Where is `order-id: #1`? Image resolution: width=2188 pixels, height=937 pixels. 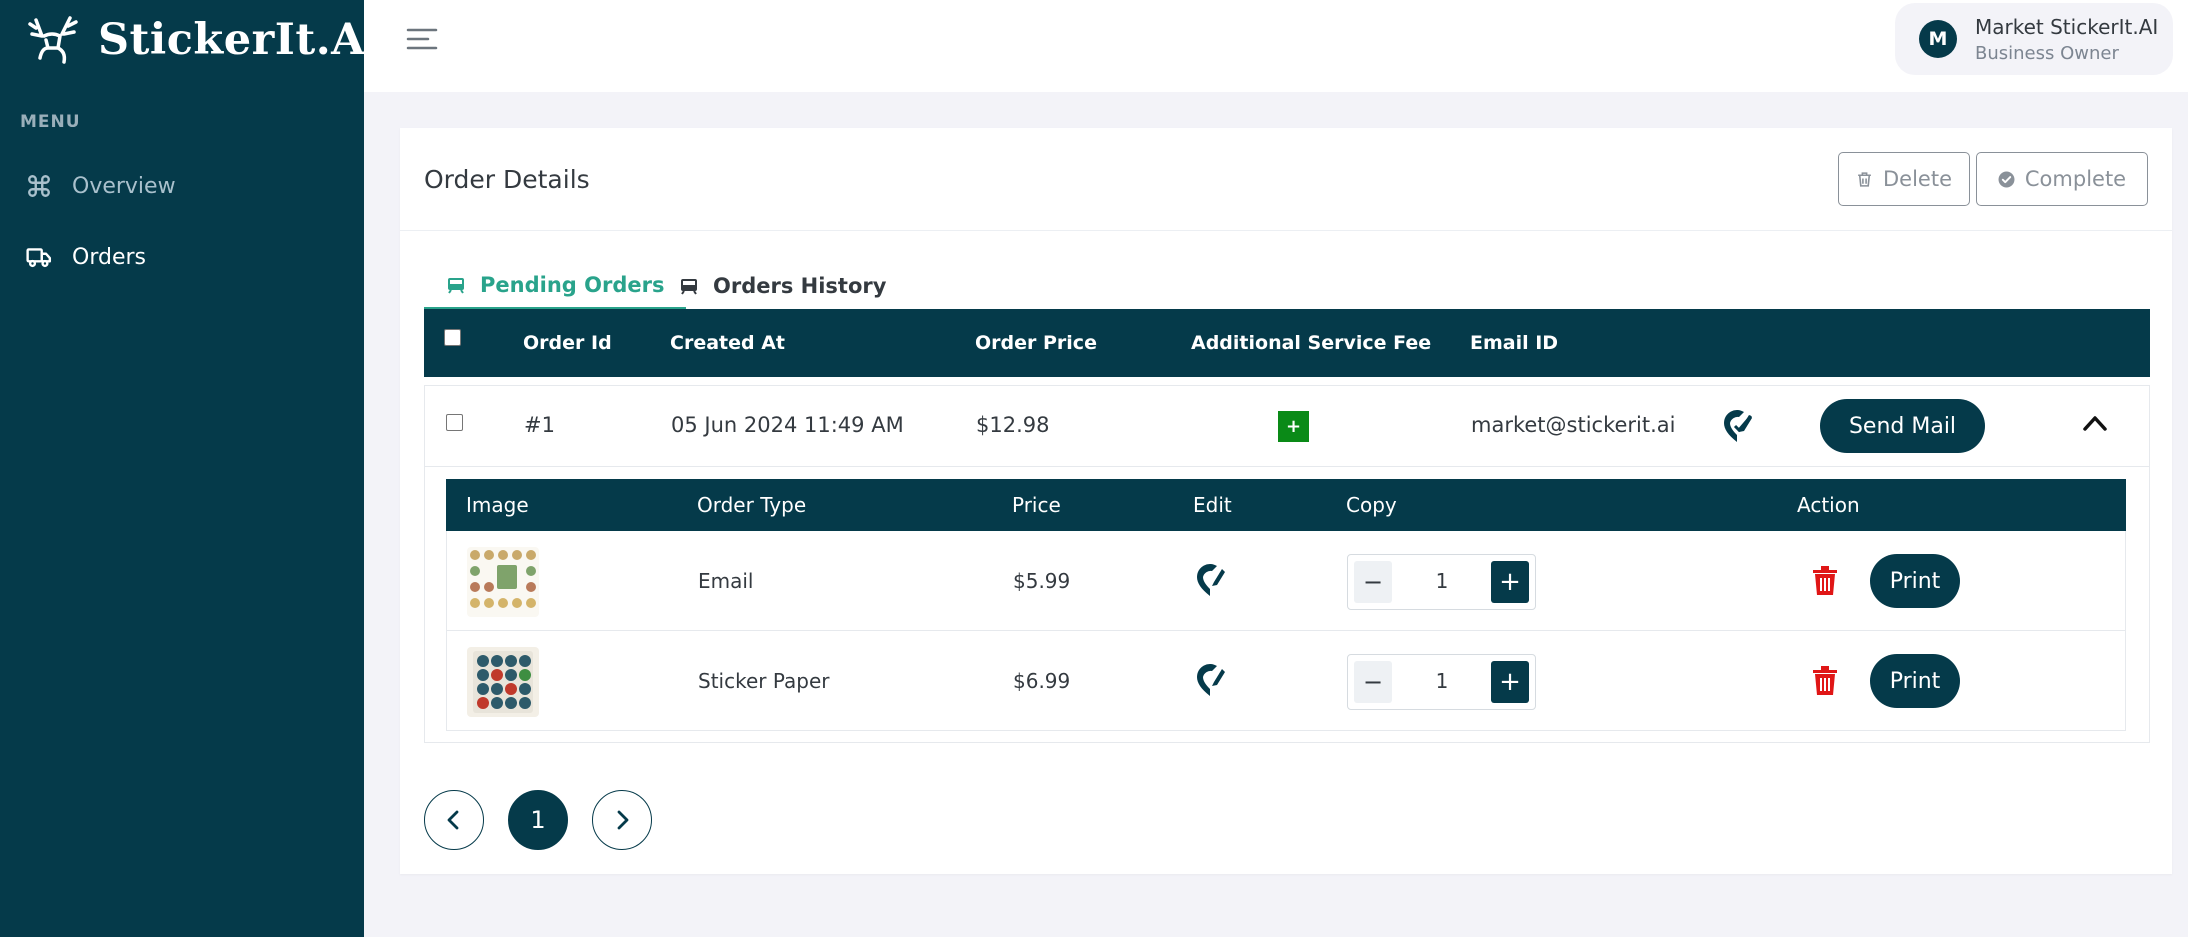
order-id: #1 is located at coordinates (539, 425).